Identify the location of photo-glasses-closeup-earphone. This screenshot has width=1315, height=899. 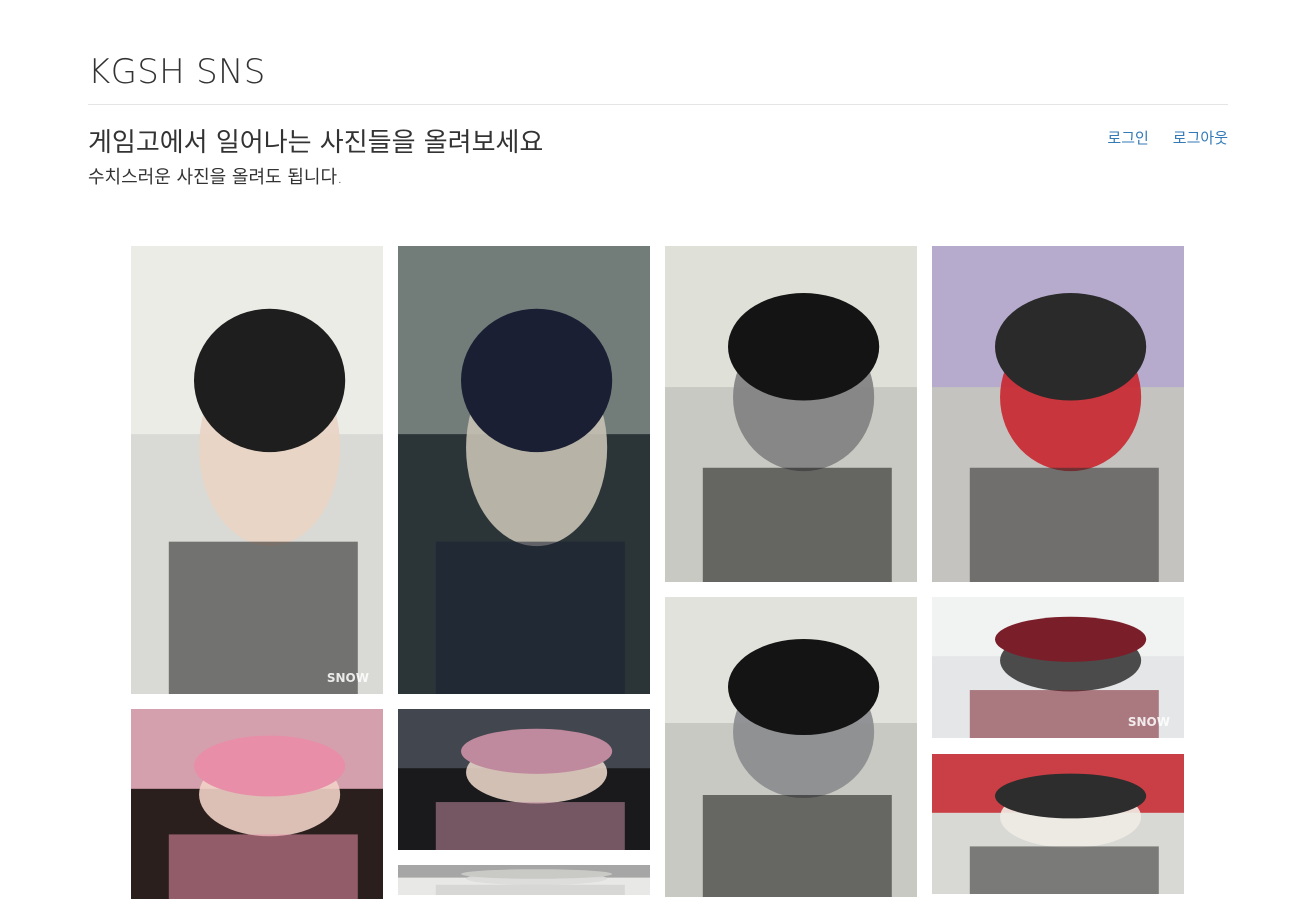
(791, 747).